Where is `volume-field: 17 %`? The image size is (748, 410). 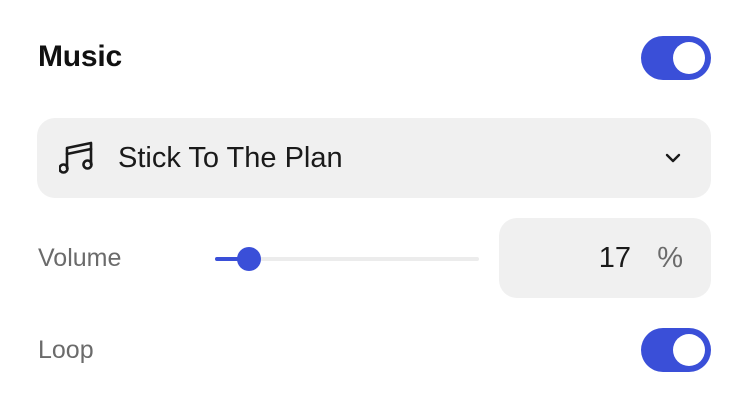
volume-field: 17 % is located at coordinates (605, 258).